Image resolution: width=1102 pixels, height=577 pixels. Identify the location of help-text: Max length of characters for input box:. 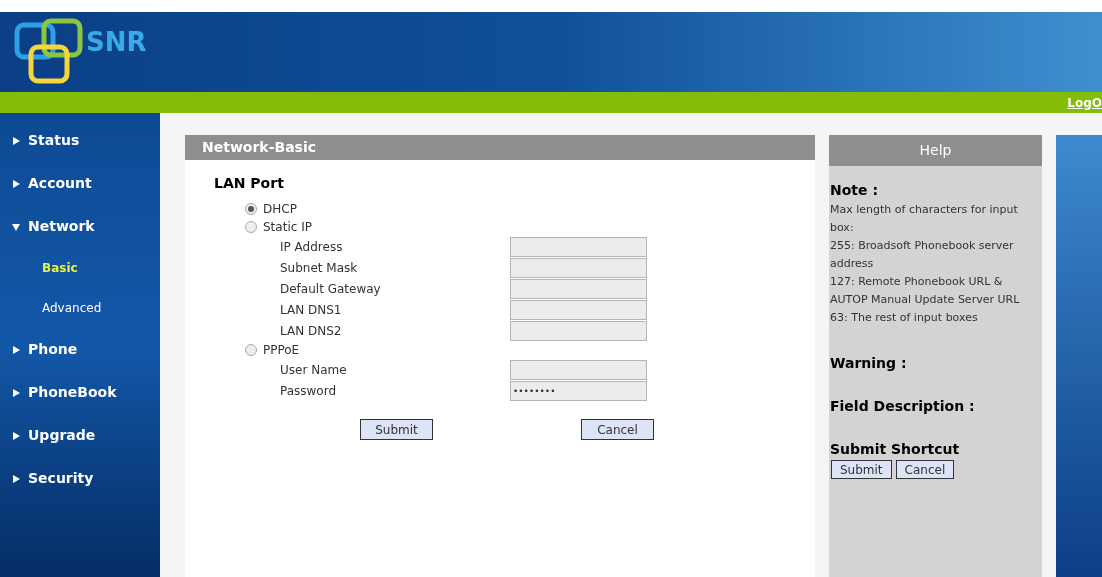
(924, 219).